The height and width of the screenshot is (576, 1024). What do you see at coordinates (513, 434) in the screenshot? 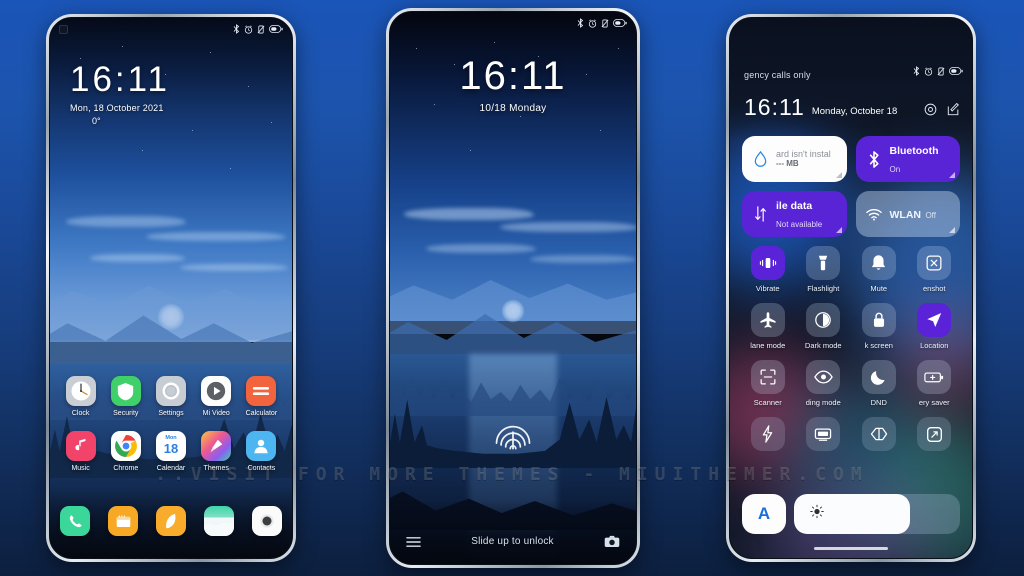
I see `fingerprint-icon` at bounding box center [513, 434].